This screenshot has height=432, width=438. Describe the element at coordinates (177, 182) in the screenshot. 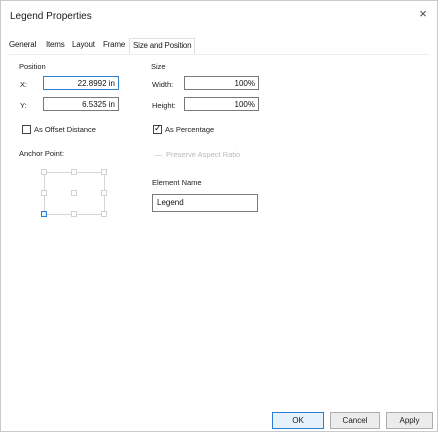

I see `element-name-label: Element Name` at that location.